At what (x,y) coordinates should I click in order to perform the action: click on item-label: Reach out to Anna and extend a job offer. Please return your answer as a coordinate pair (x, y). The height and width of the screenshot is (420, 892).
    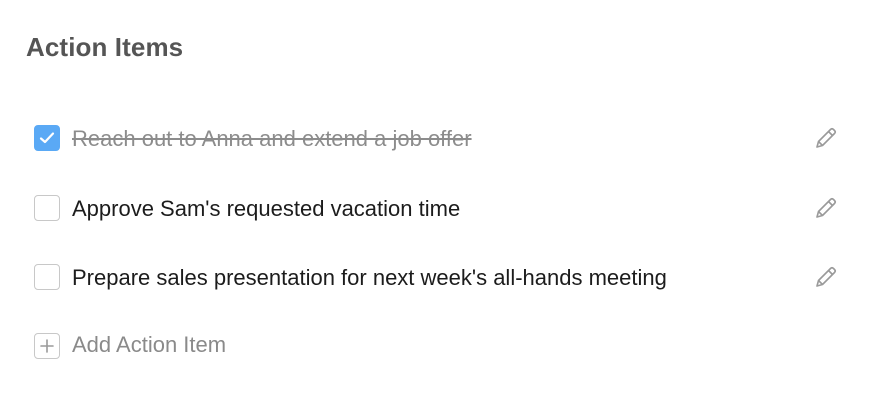
    Looking at the image, I should click on (272, 138).